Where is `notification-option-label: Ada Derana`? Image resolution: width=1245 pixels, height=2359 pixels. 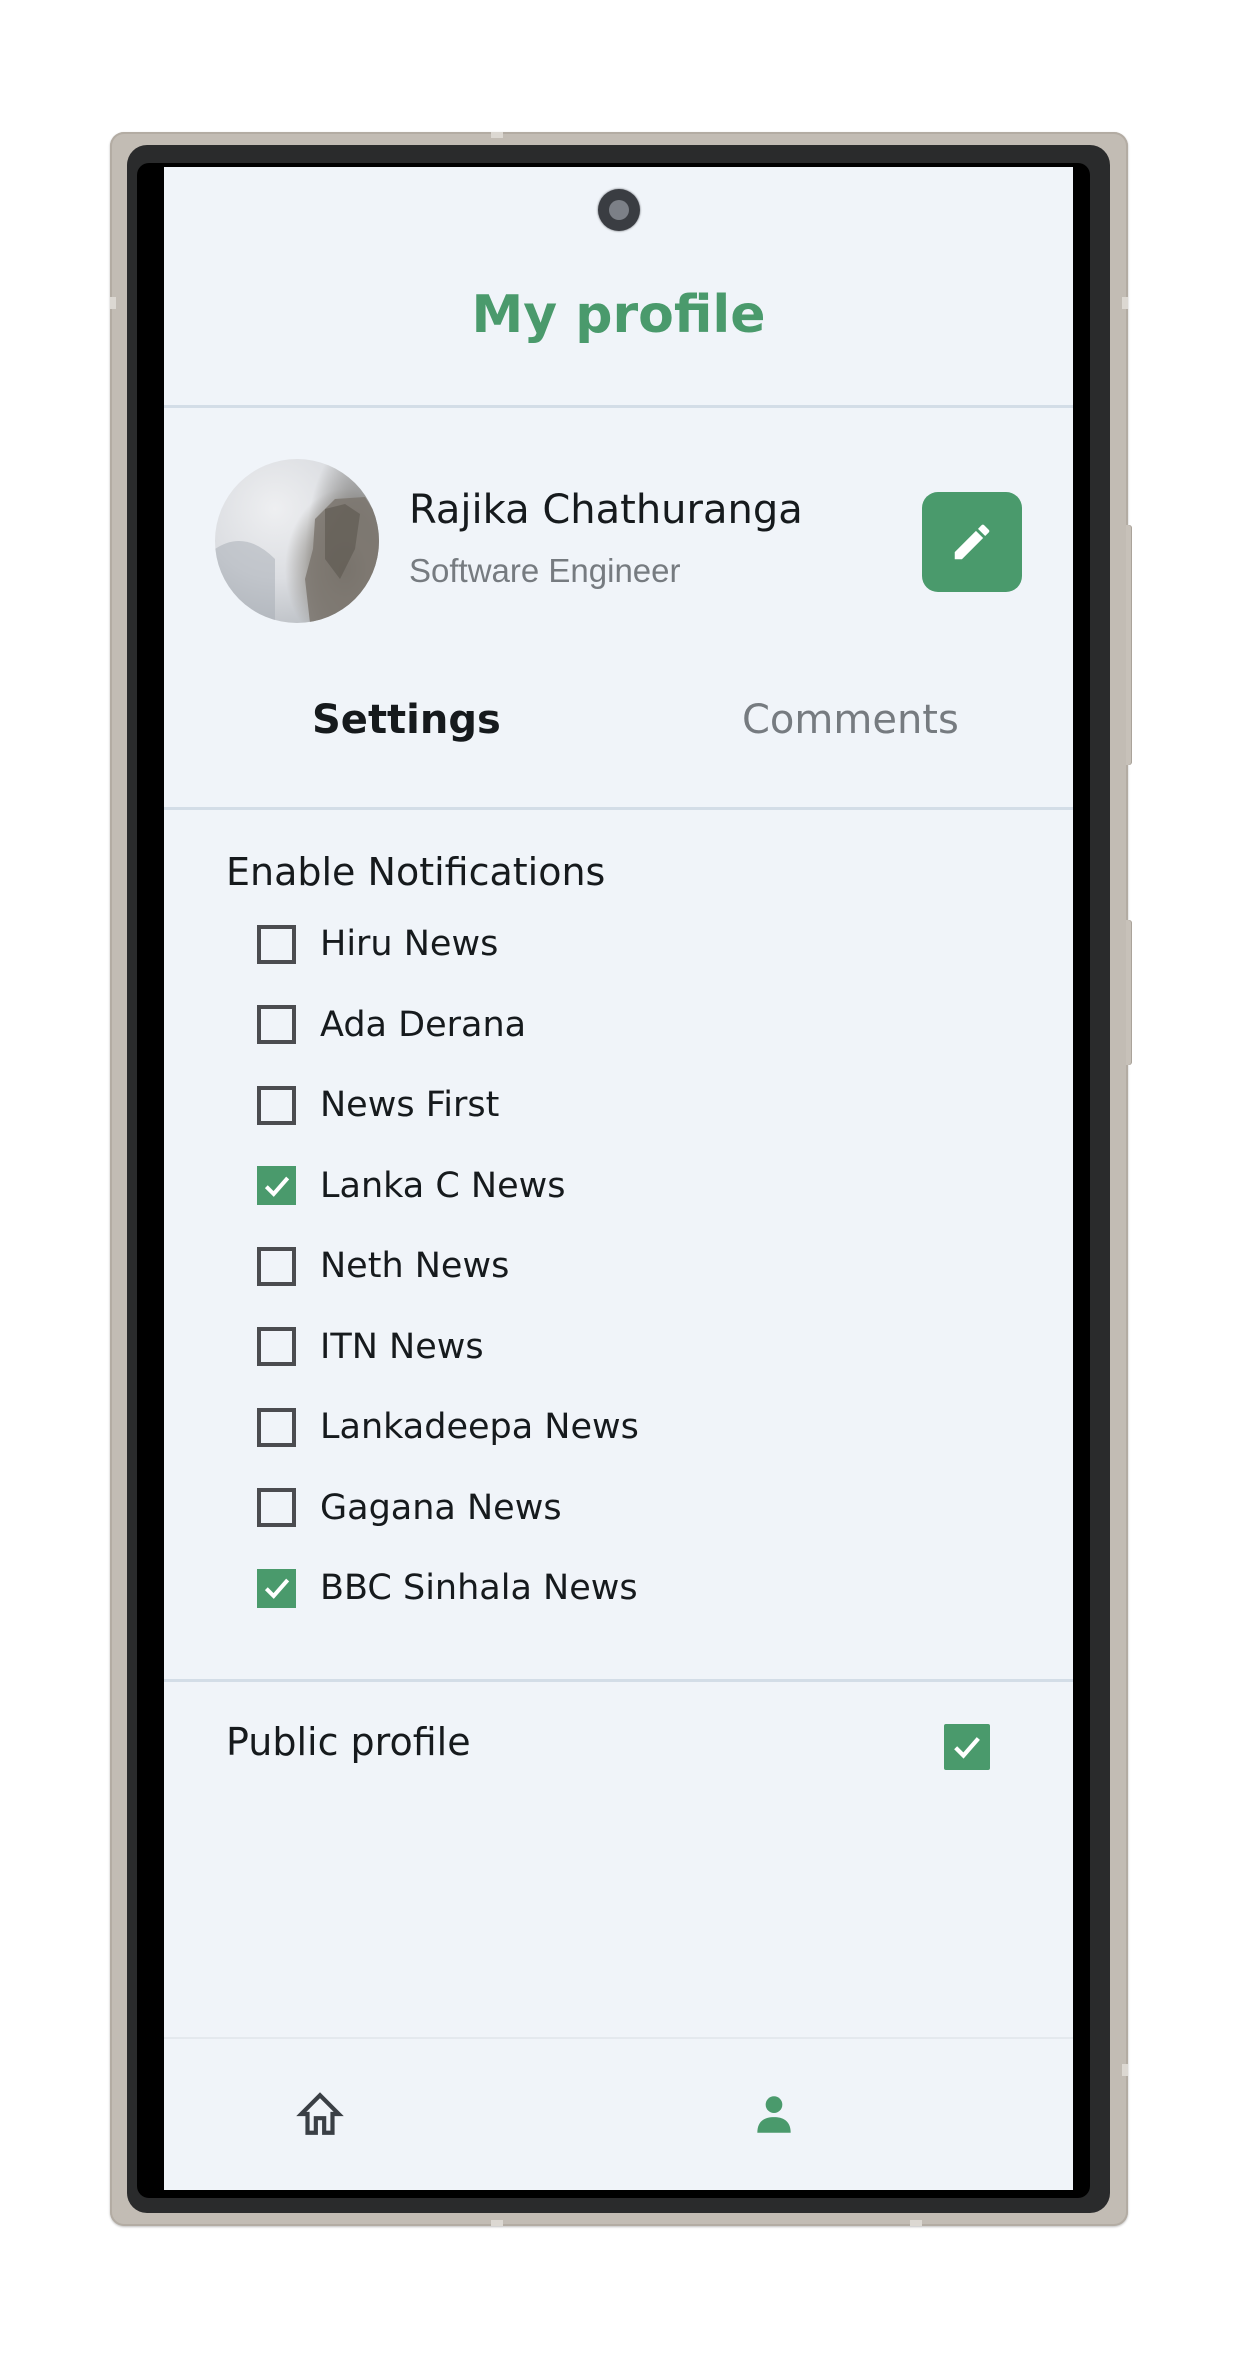 notification-option-label: Ada Derana is located at coordinates (423, 1024).